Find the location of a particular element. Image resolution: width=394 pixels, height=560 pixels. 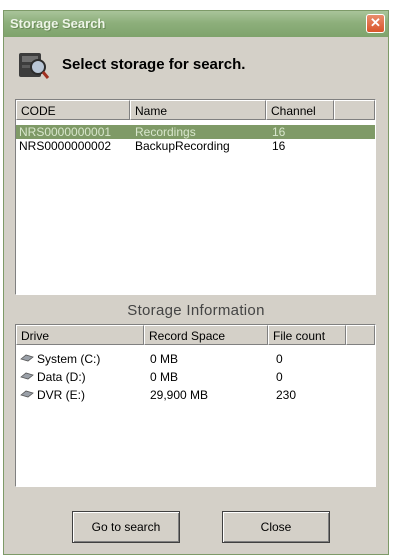

storage-row: NRS0000000002 BackupRecording 16 is located at coordinates (195, 146).